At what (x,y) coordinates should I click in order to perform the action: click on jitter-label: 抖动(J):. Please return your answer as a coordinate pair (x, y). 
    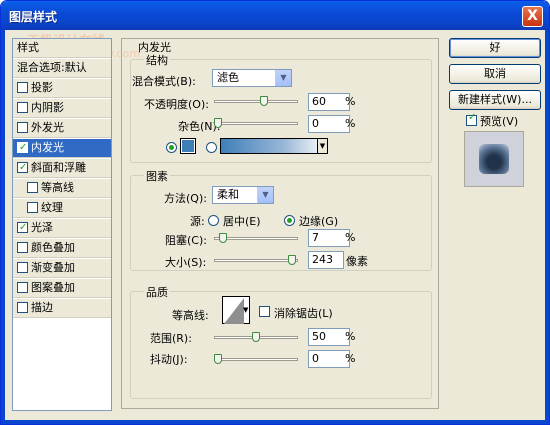
    Looking at the image, I should click on (169, 359).